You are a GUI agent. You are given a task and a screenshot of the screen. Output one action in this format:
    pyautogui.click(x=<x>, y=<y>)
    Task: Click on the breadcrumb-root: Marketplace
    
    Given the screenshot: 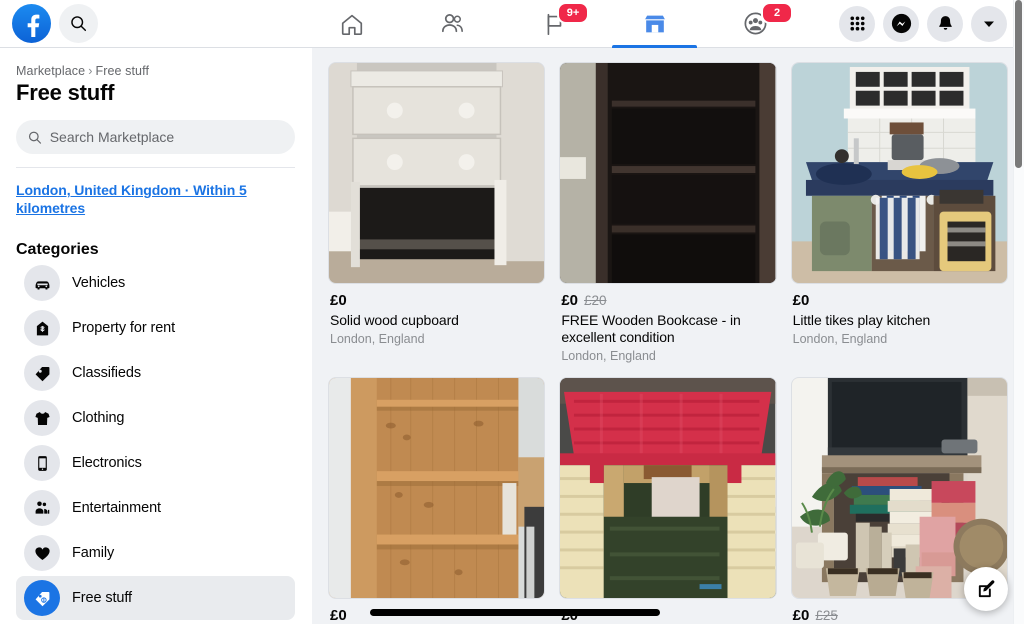 What is the action you would take?
    pyautogui.click(x=50, y=71)
    